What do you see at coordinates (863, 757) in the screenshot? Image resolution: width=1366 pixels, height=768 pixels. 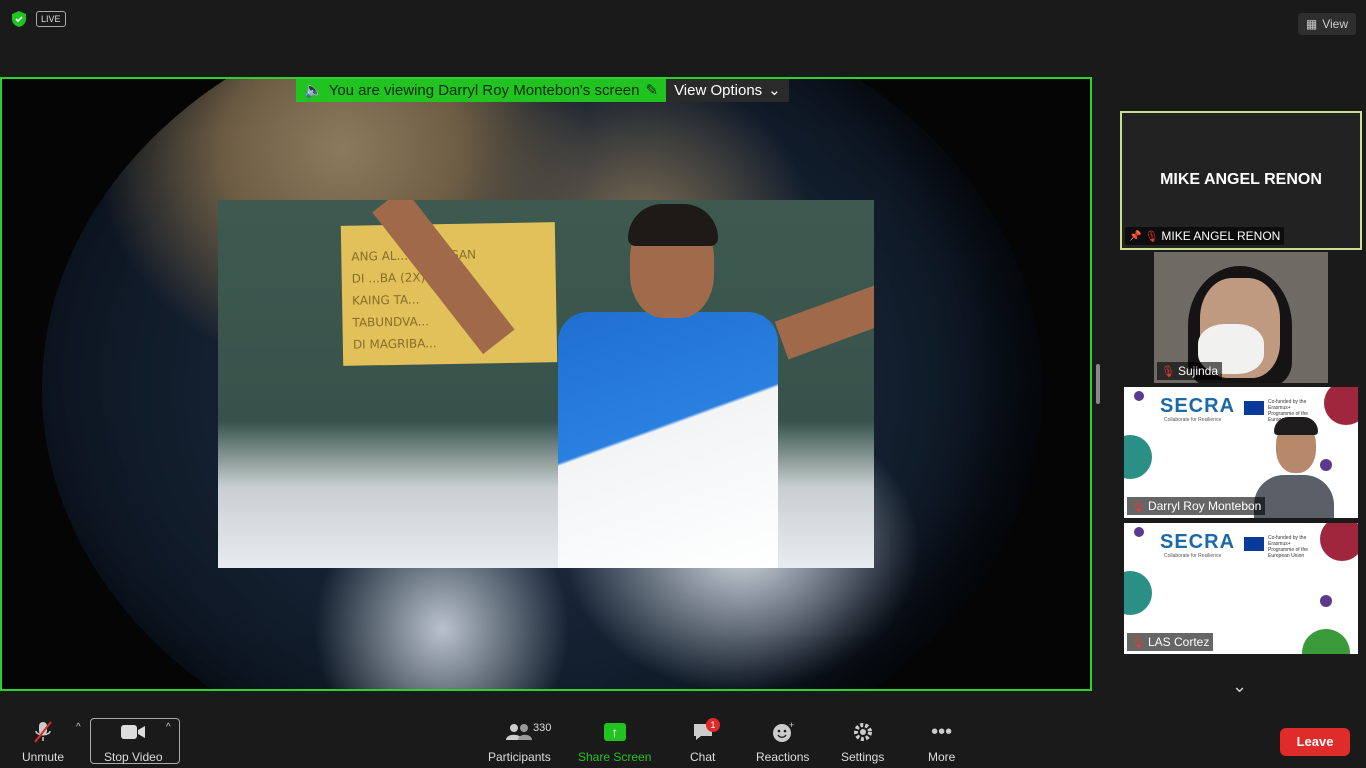 I see `settings-label: Settings` at bounding box center [863, 757].